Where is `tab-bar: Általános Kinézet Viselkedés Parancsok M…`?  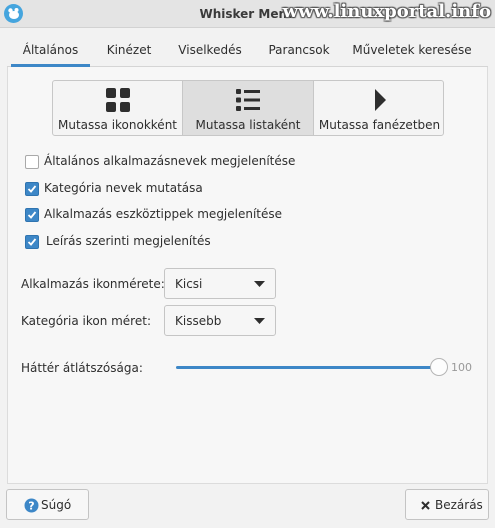 tab-bar: Általános Kinézet Viselkedés Parancsok M… is located at coordinates (247, 51).